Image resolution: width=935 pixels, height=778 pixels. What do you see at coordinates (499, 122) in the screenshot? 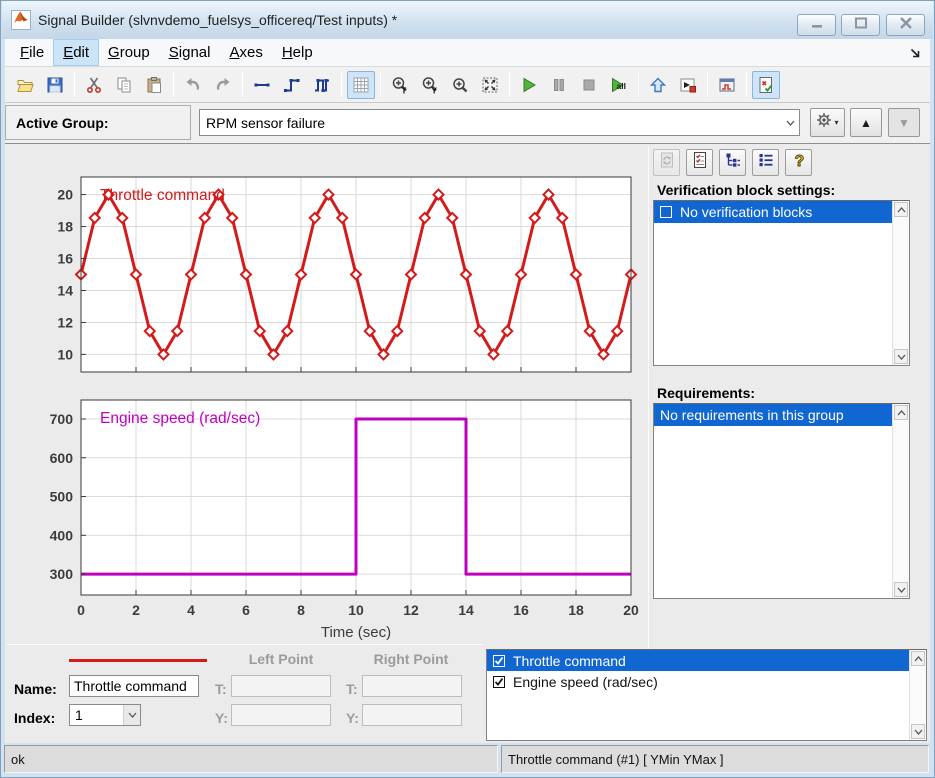
I see `active-group-combobox: RPM sensor failure` at bounding box center [499, 122].